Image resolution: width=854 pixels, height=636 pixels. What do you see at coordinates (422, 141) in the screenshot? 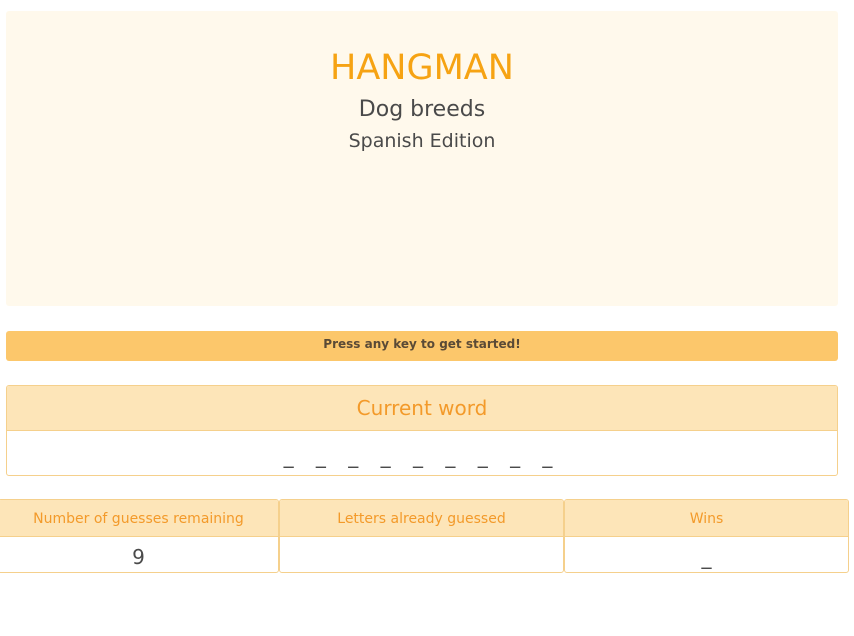
I see `game-edition: Spanish Edition` at bounding box center [422, 141].